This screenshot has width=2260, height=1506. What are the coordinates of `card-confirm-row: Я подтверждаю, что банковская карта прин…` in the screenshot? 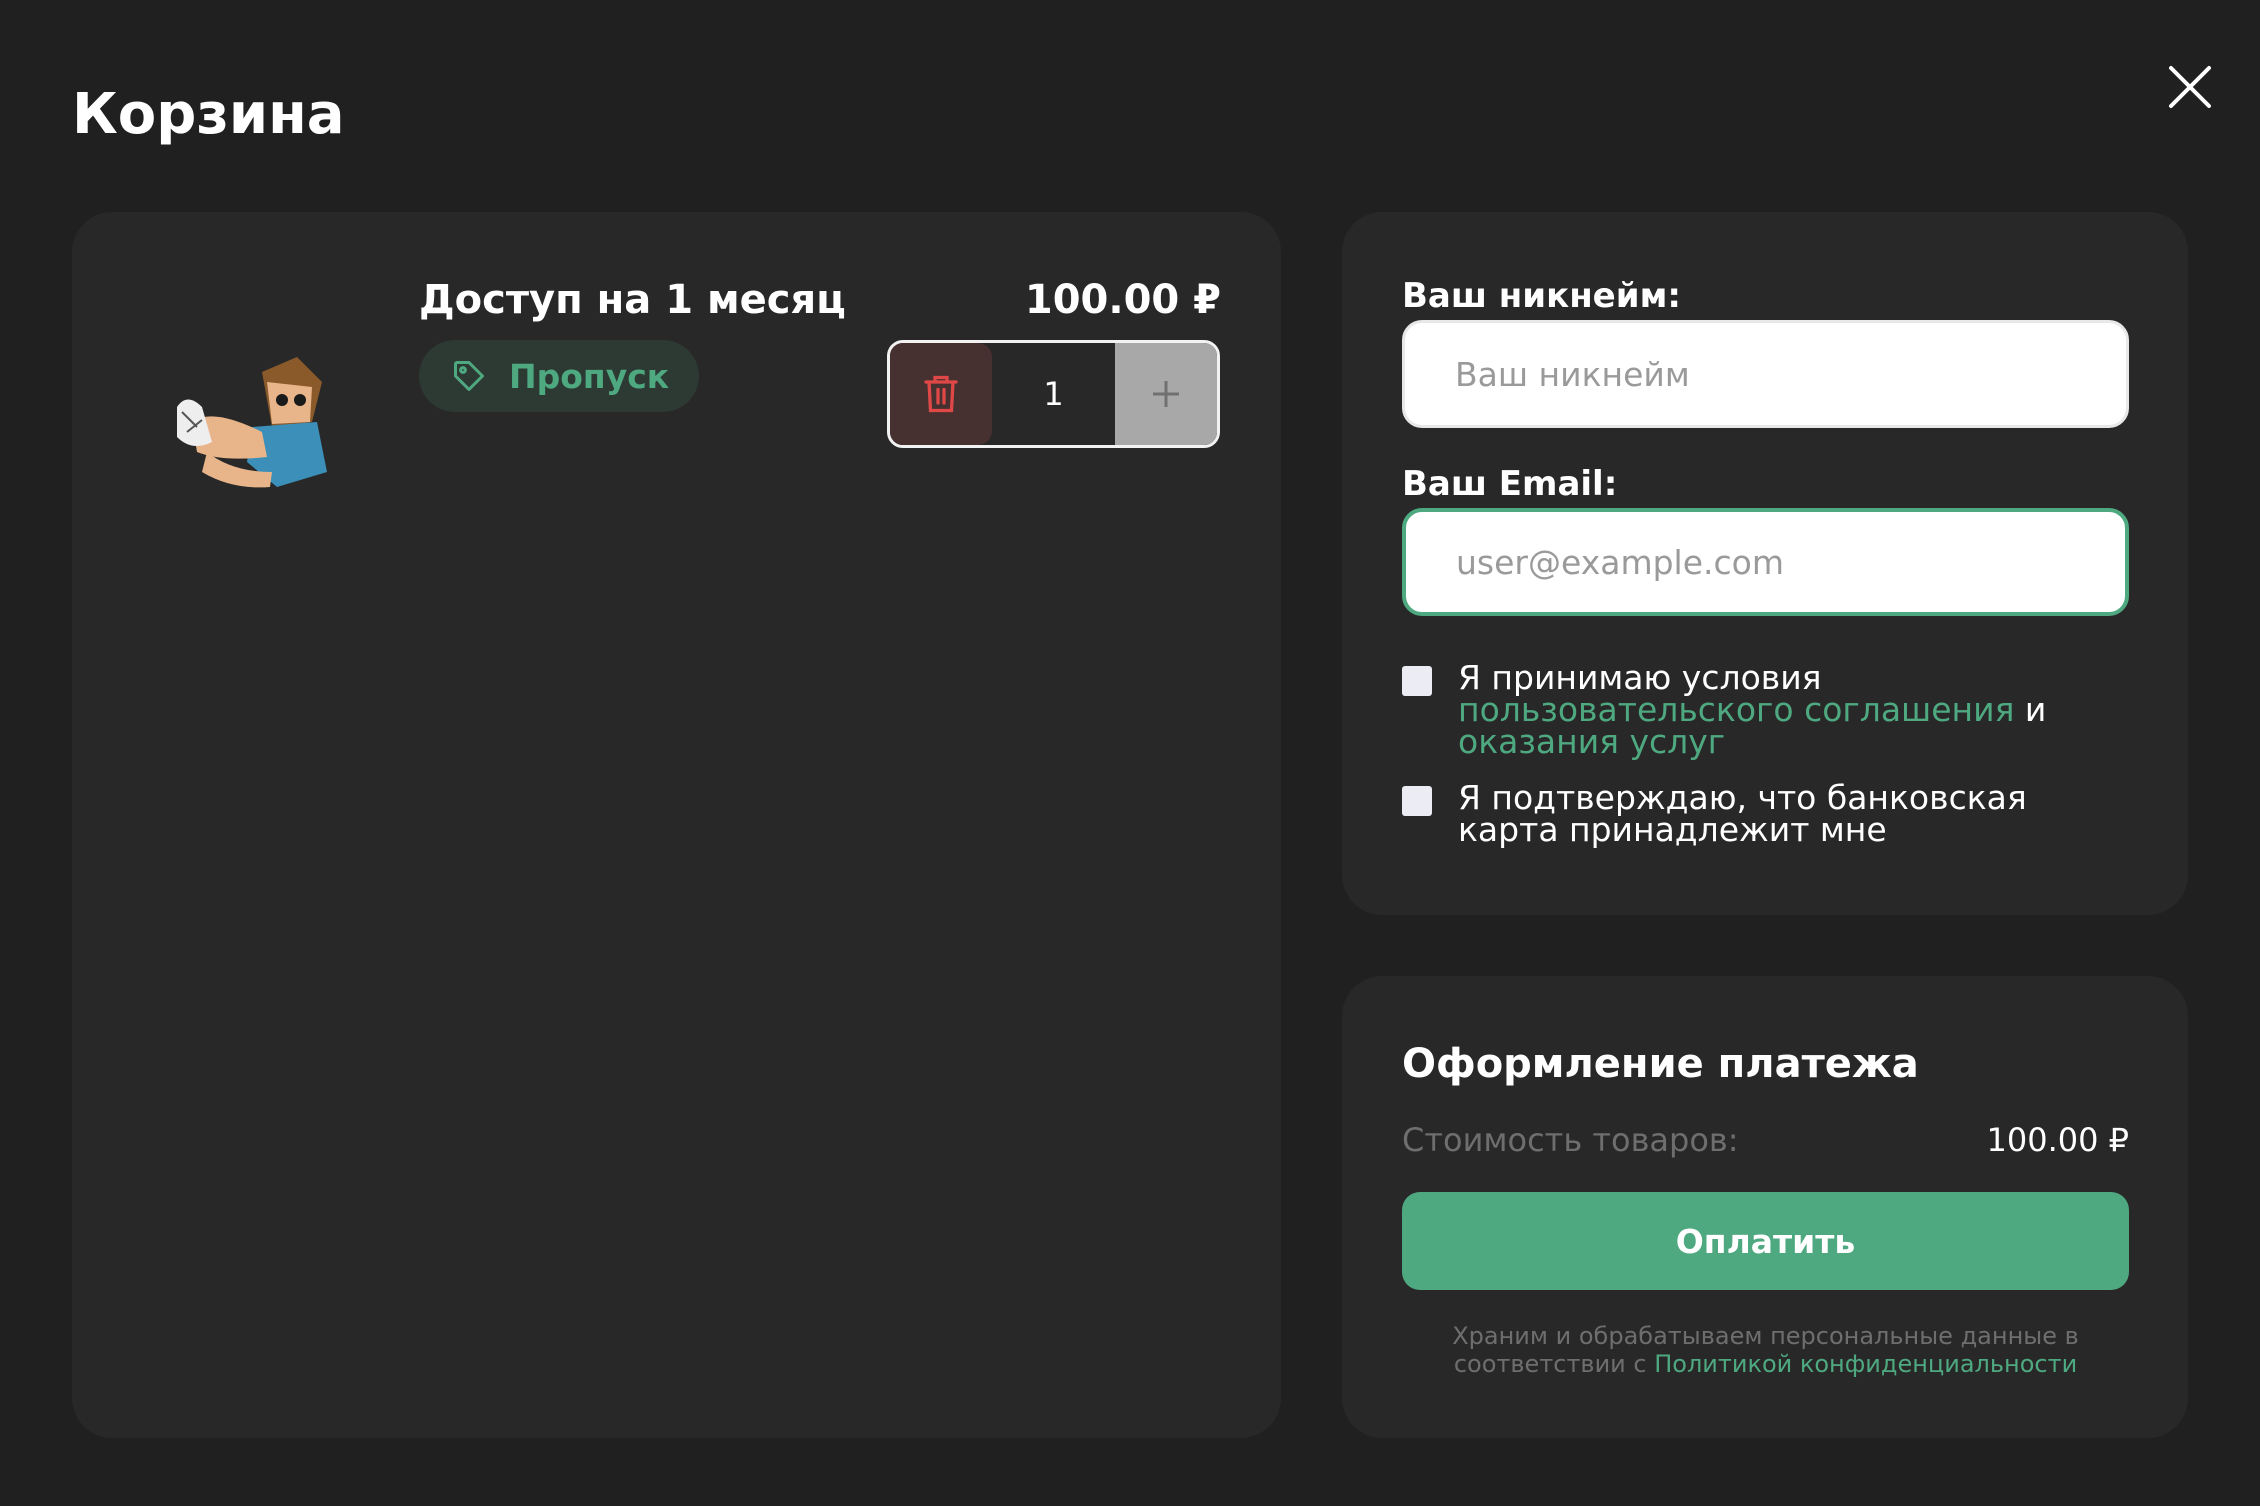 It's located at (1767, 813).